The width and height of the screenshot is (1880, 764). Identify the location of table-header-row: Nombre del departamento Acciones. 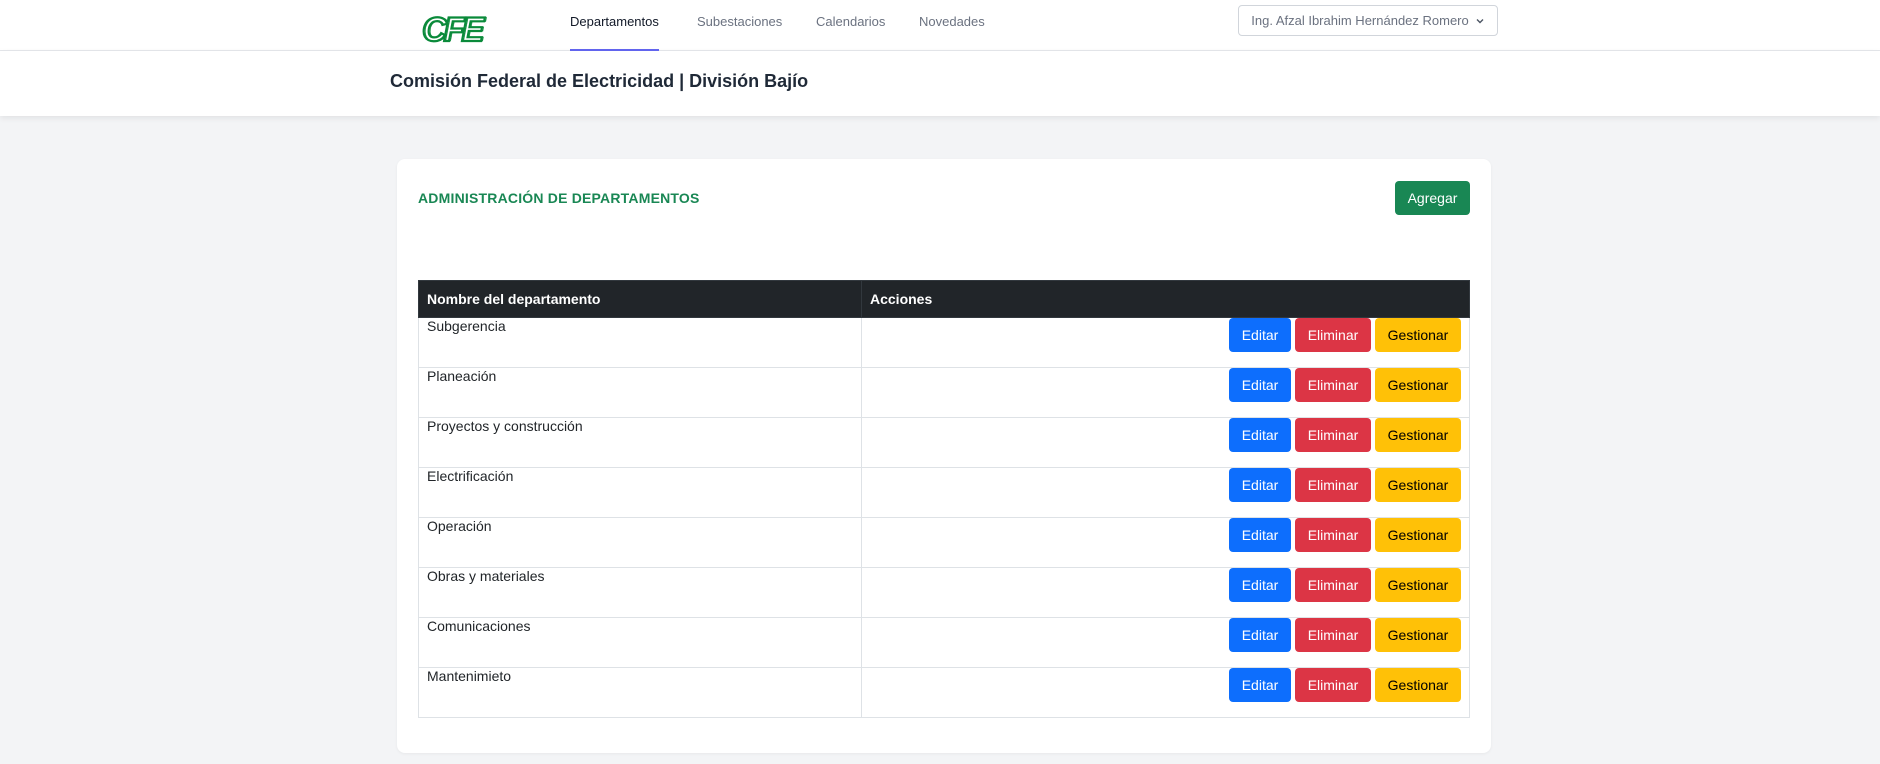
(944, 299).